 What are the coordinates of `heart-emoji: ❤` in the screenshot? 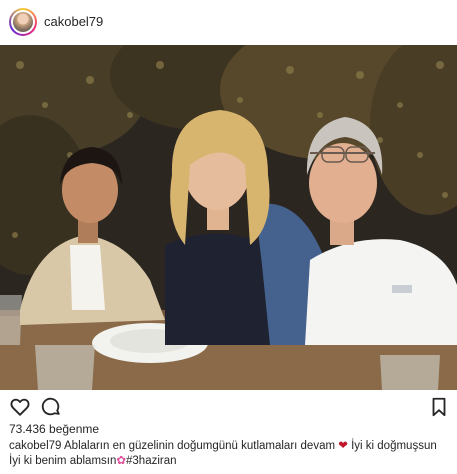 It's located at (343, 446).